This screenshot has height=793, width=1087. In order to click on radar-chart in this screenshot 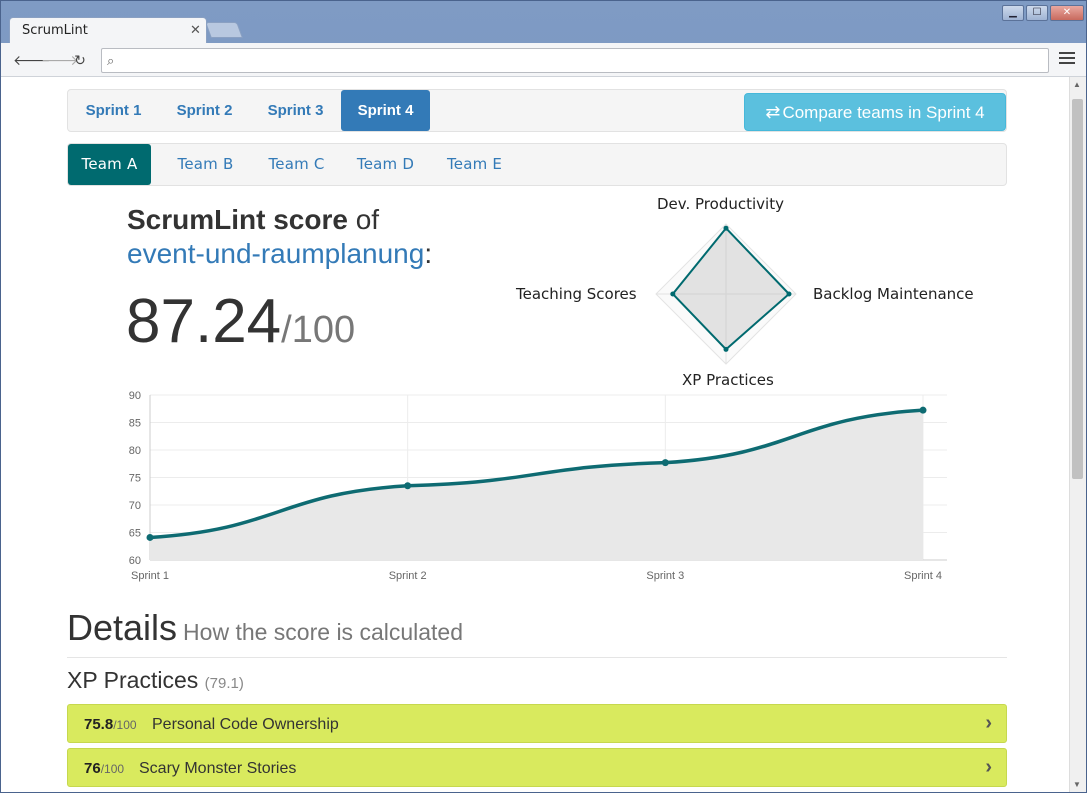, I will do `click(726, 294)`.